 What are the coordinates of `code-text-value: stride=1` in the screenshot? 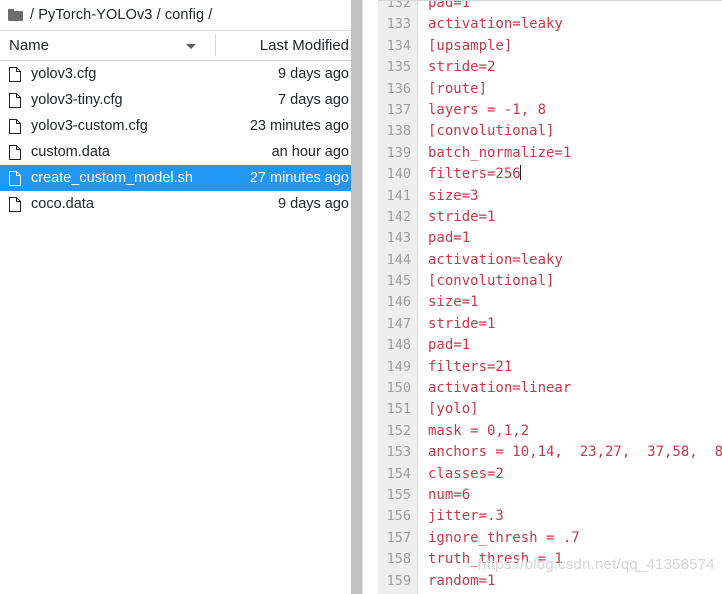 It's located at (462, 216).